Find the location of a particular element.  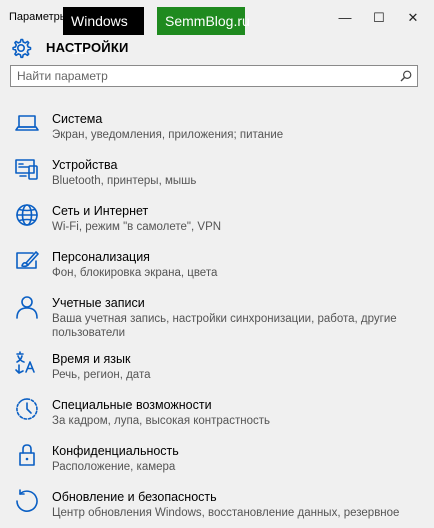

update-icon is located at coordinates (27, 500).